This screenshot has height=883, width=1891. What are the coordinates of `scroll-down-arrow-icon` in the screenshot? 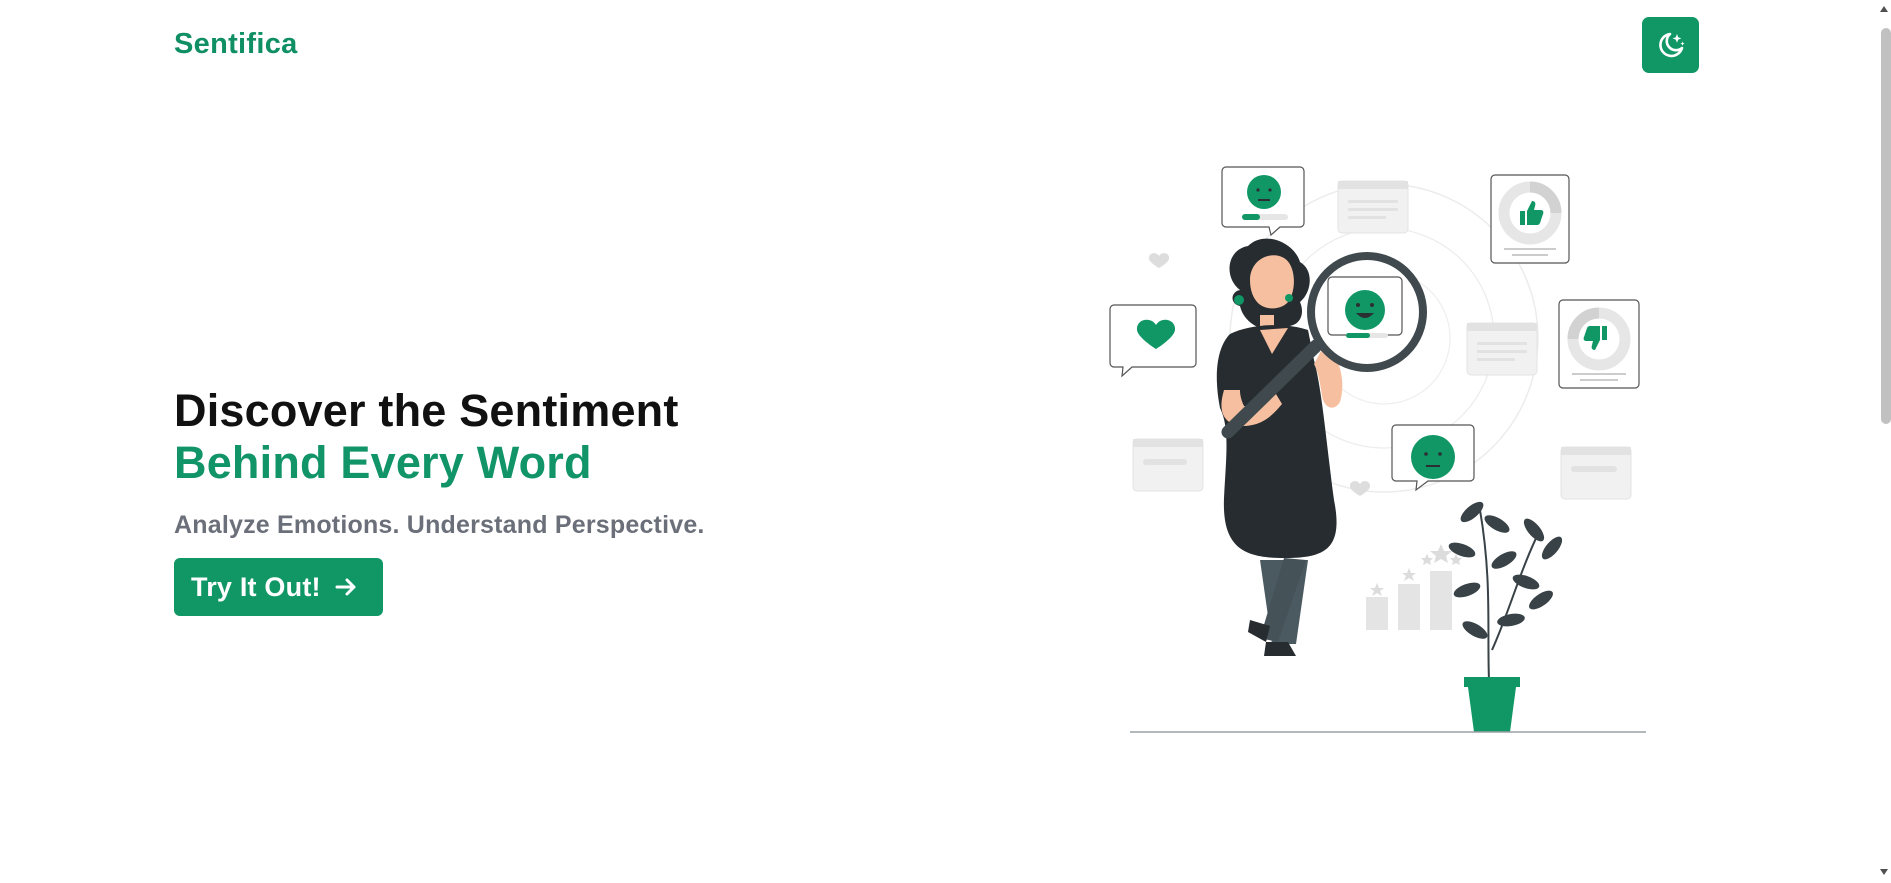 It's located at (1884, 872).